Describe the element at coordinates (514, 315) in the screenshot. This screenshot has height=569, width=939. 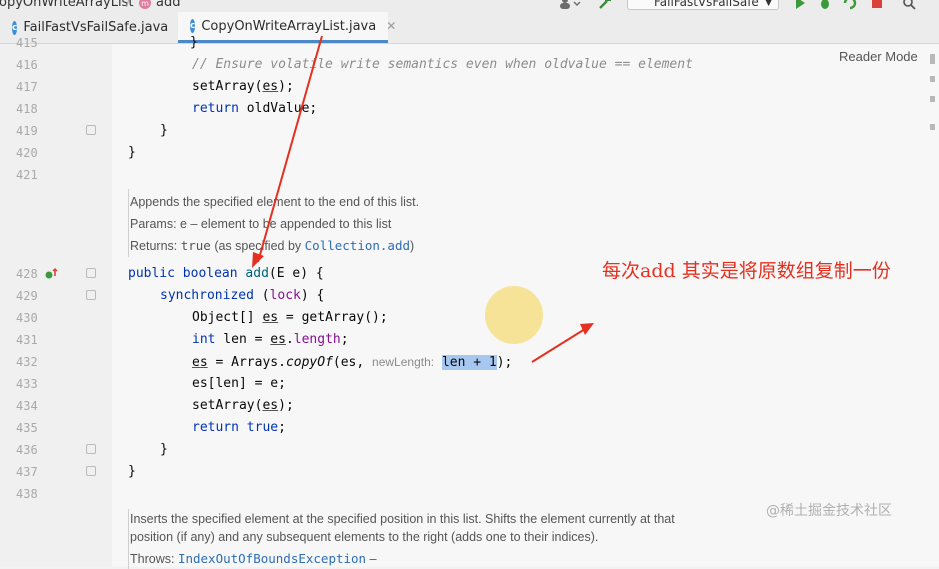
I see `cursor-highlight` at that location.